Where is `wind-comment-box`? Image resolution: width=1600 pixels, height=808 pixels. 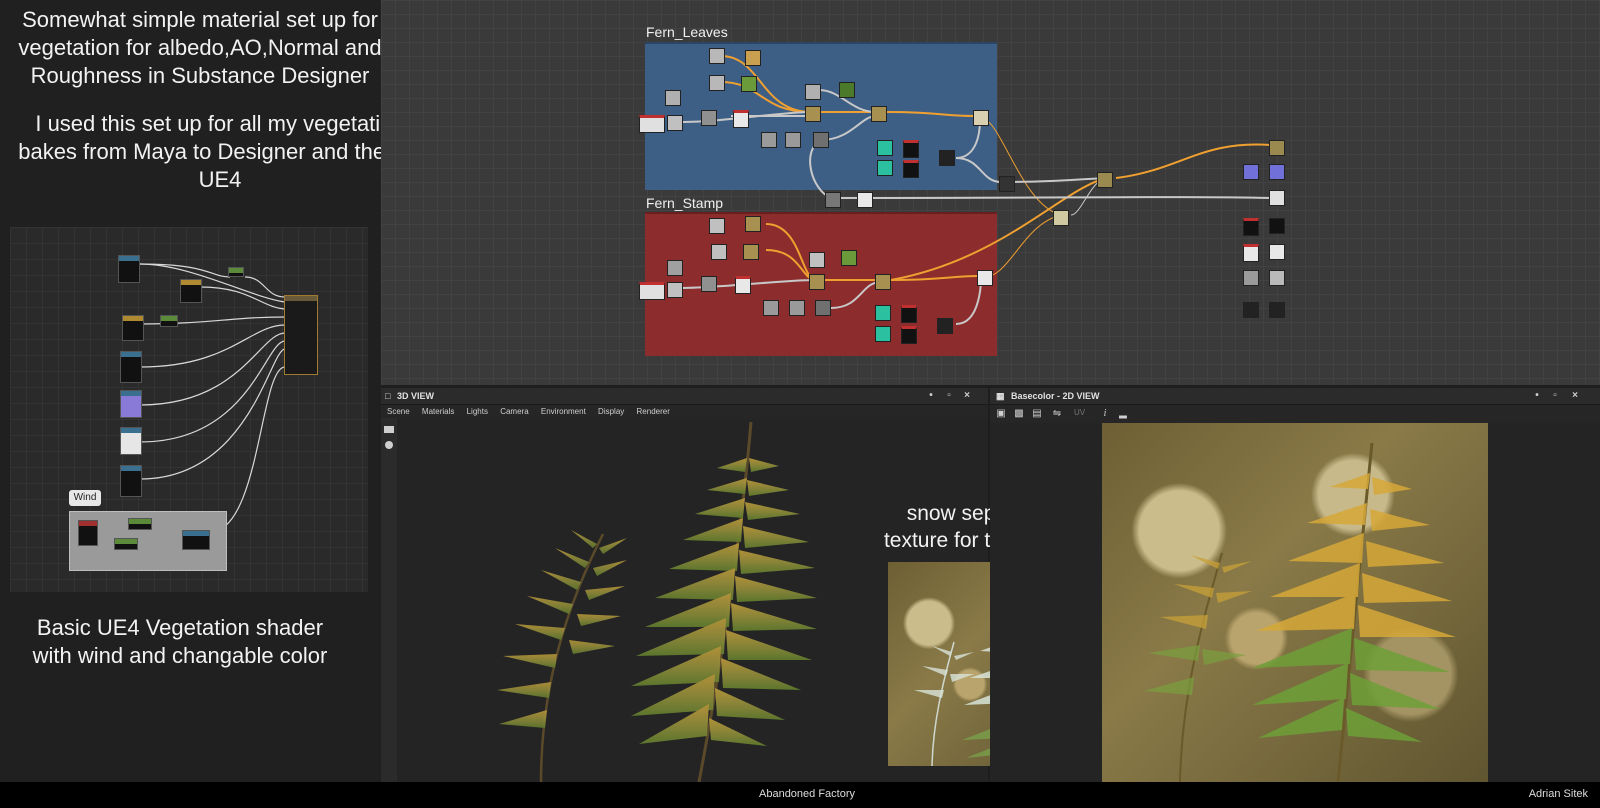
wind-comment-box is located at coordinates (148, 541).